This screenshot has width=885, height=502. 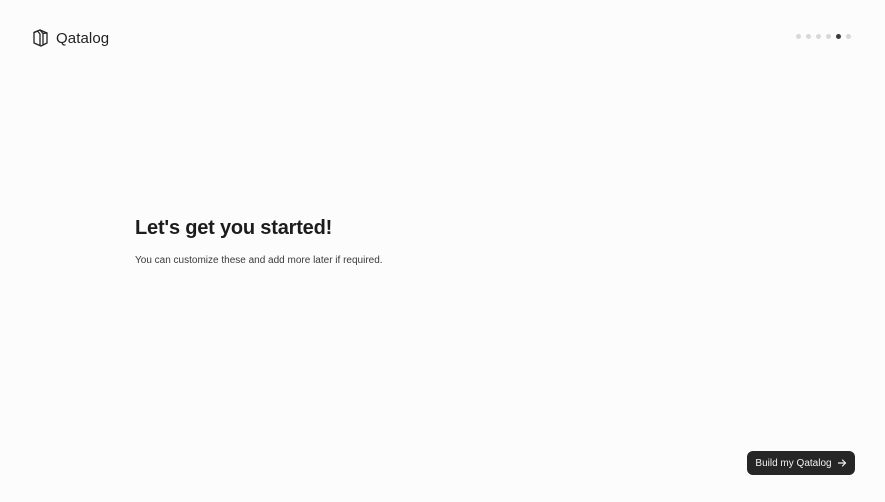 What do you see at coordinates (40, 38) in the screenshot?
I see `qatalog-logo-icon` at bounding box center [40, 38].